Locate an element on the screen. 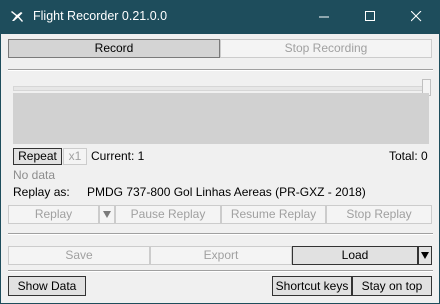  speed-button: x1 is located at coordinates (75, 156).